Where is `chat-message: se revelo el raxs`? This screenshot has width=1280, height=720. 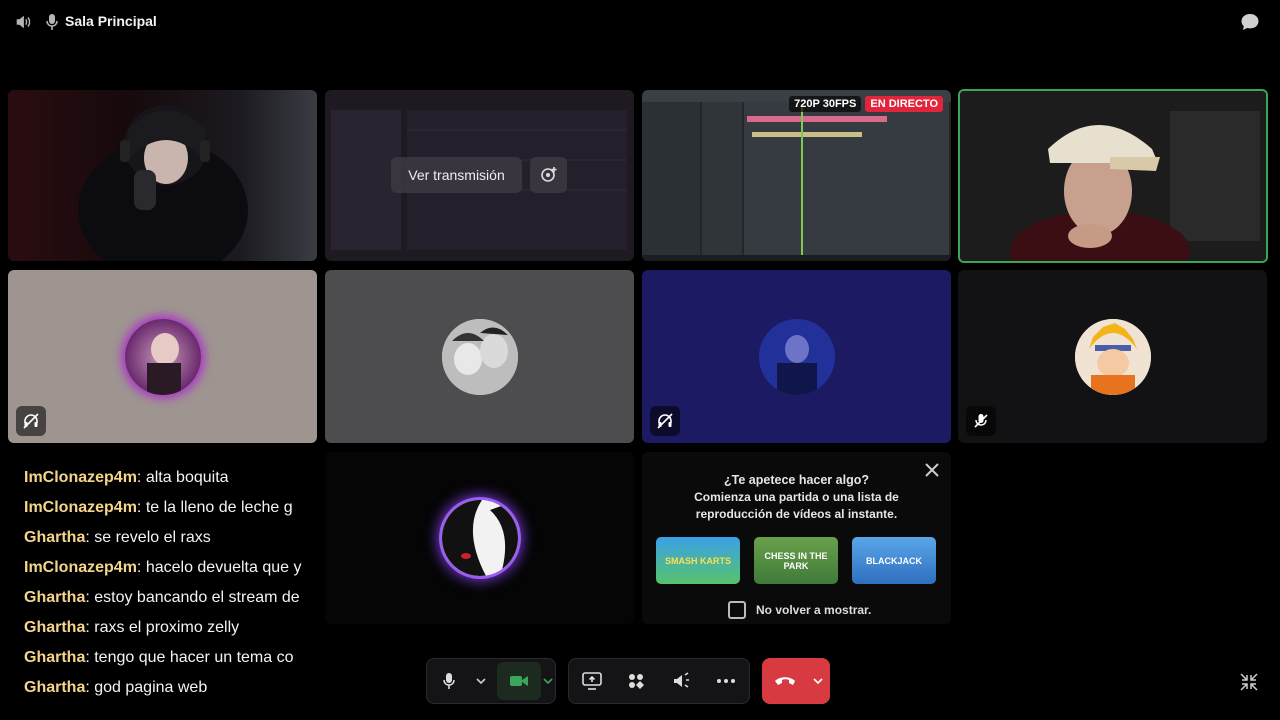
chat-message: se revelo el raxs is located at coordinates (152, 537).